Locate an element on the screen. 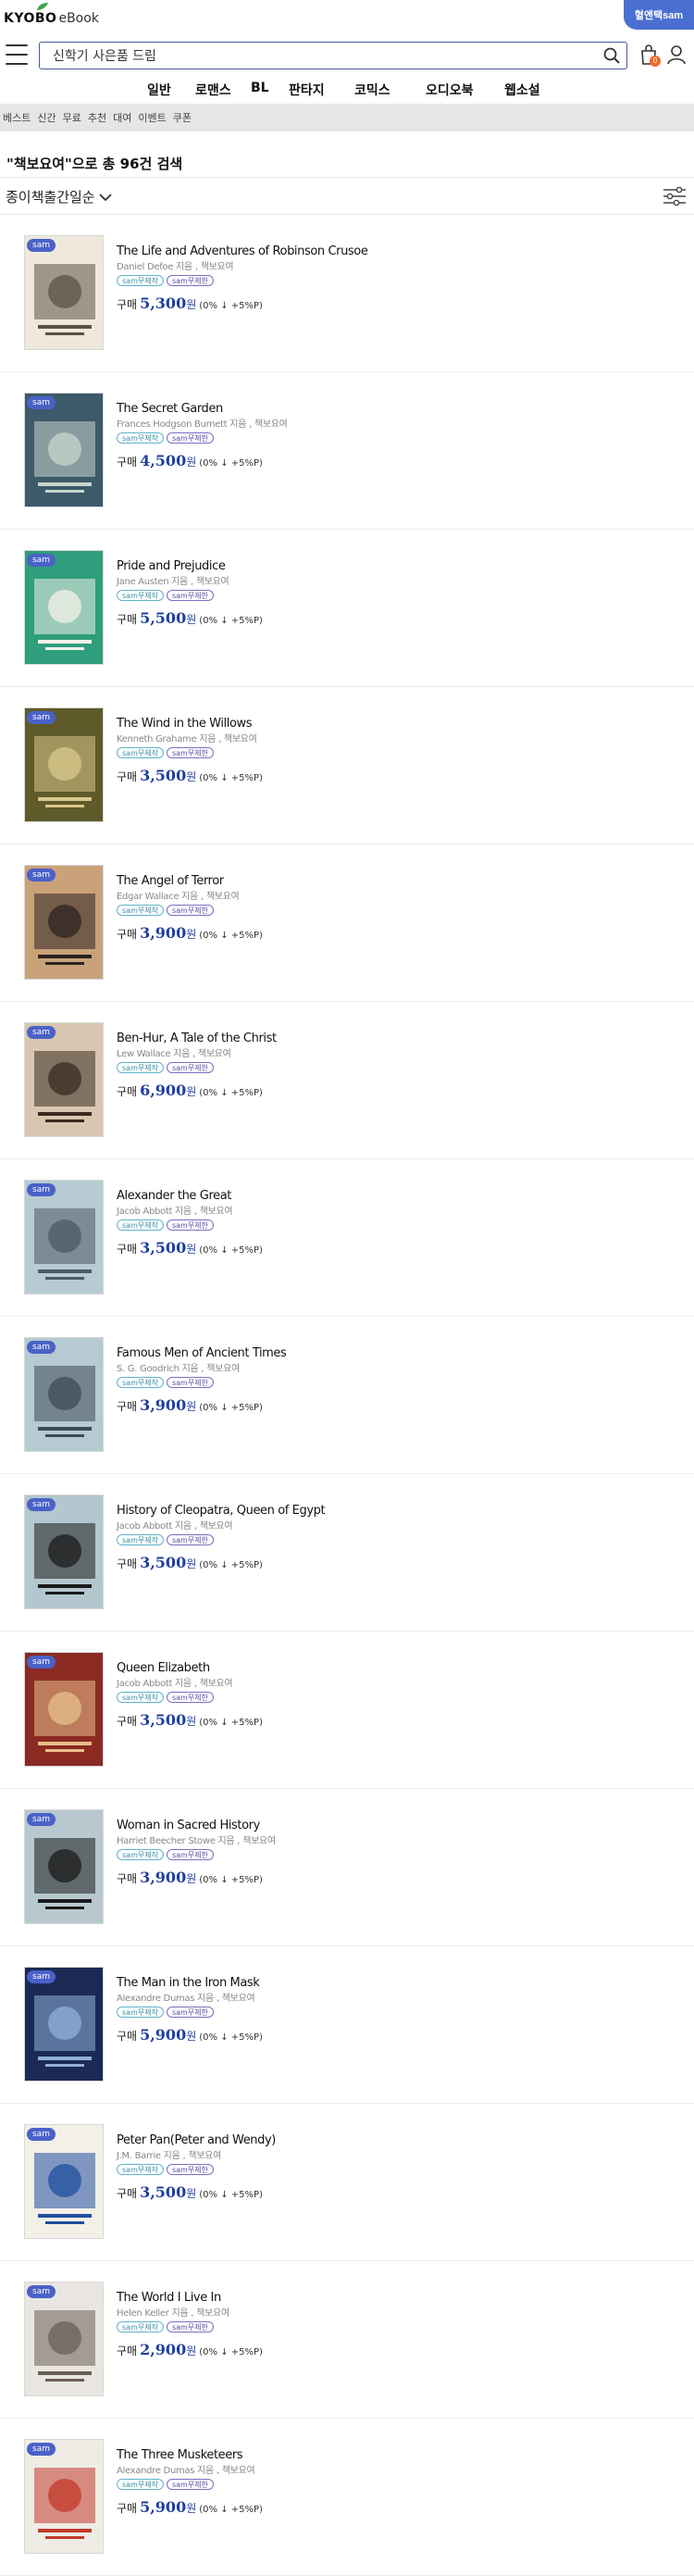 The width and height of the screenshot is (694, 2576). category-webnovel: 웹소설 is located at coordinates (522, 90).